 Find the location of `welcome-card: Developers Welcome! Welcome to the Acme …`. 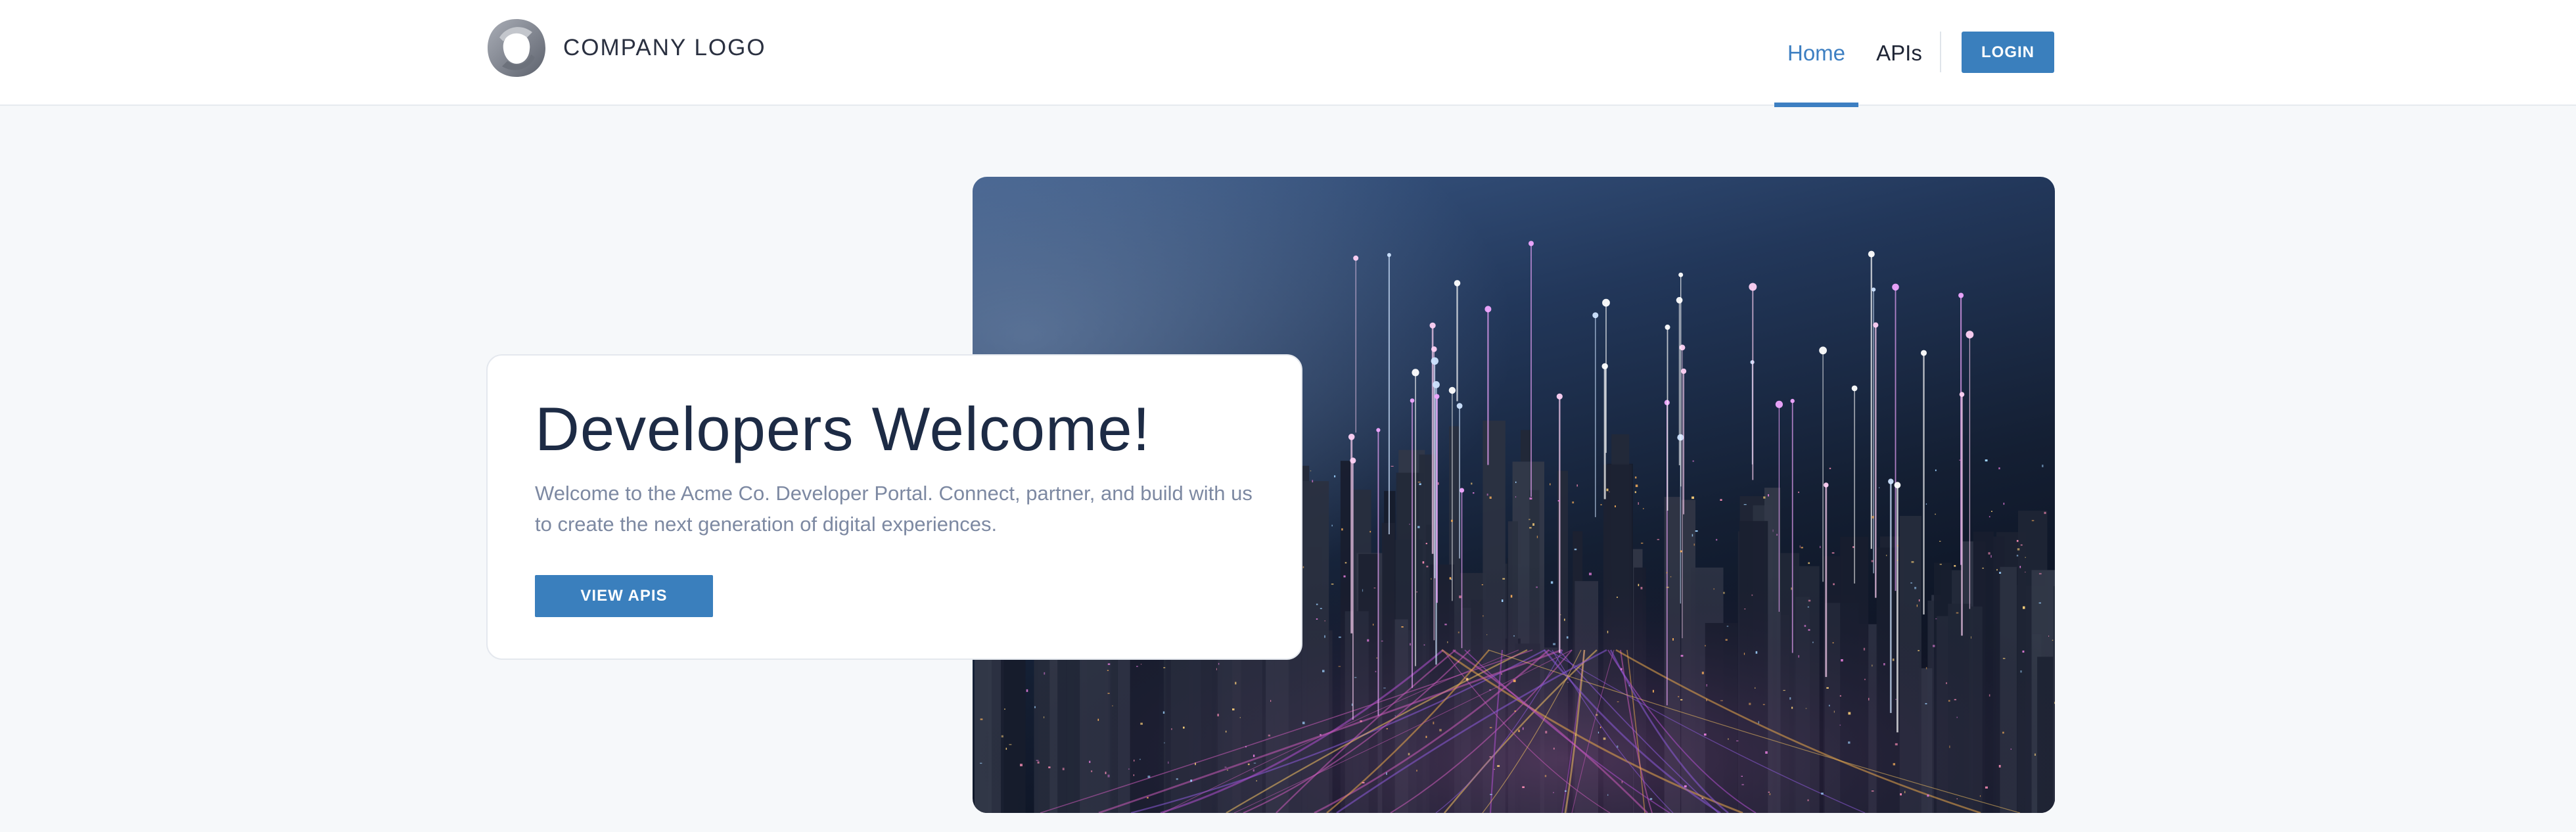

welcome-card: Developers Welcome! Welcome to the Acme … is located at coordinates (894, 507).